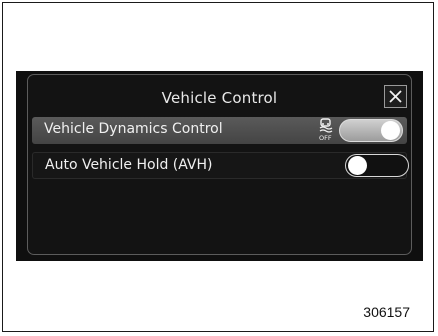 Image resolution: width=438 pixels, height=336 pixels. Describe the element at coordinates (219, 98) in the screenshot. I see `dialog-title: Vehicle Control` at that location.